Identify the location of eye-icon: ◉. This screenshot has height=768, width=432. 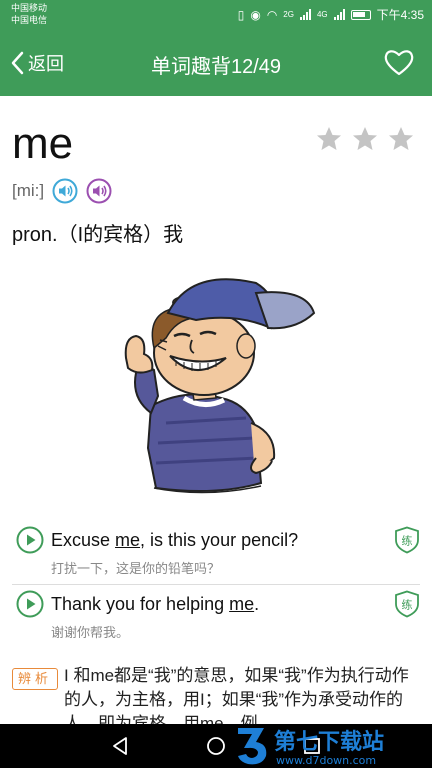
(255, 14).